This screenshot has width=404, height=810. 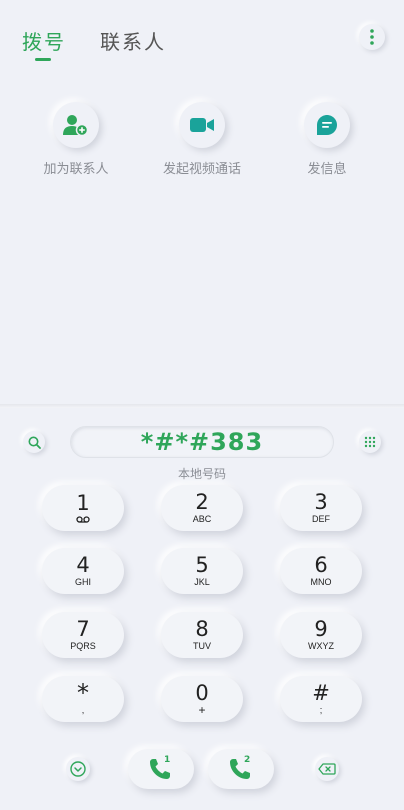 I want to click on video-call-icon, so click(x=202, y=125).